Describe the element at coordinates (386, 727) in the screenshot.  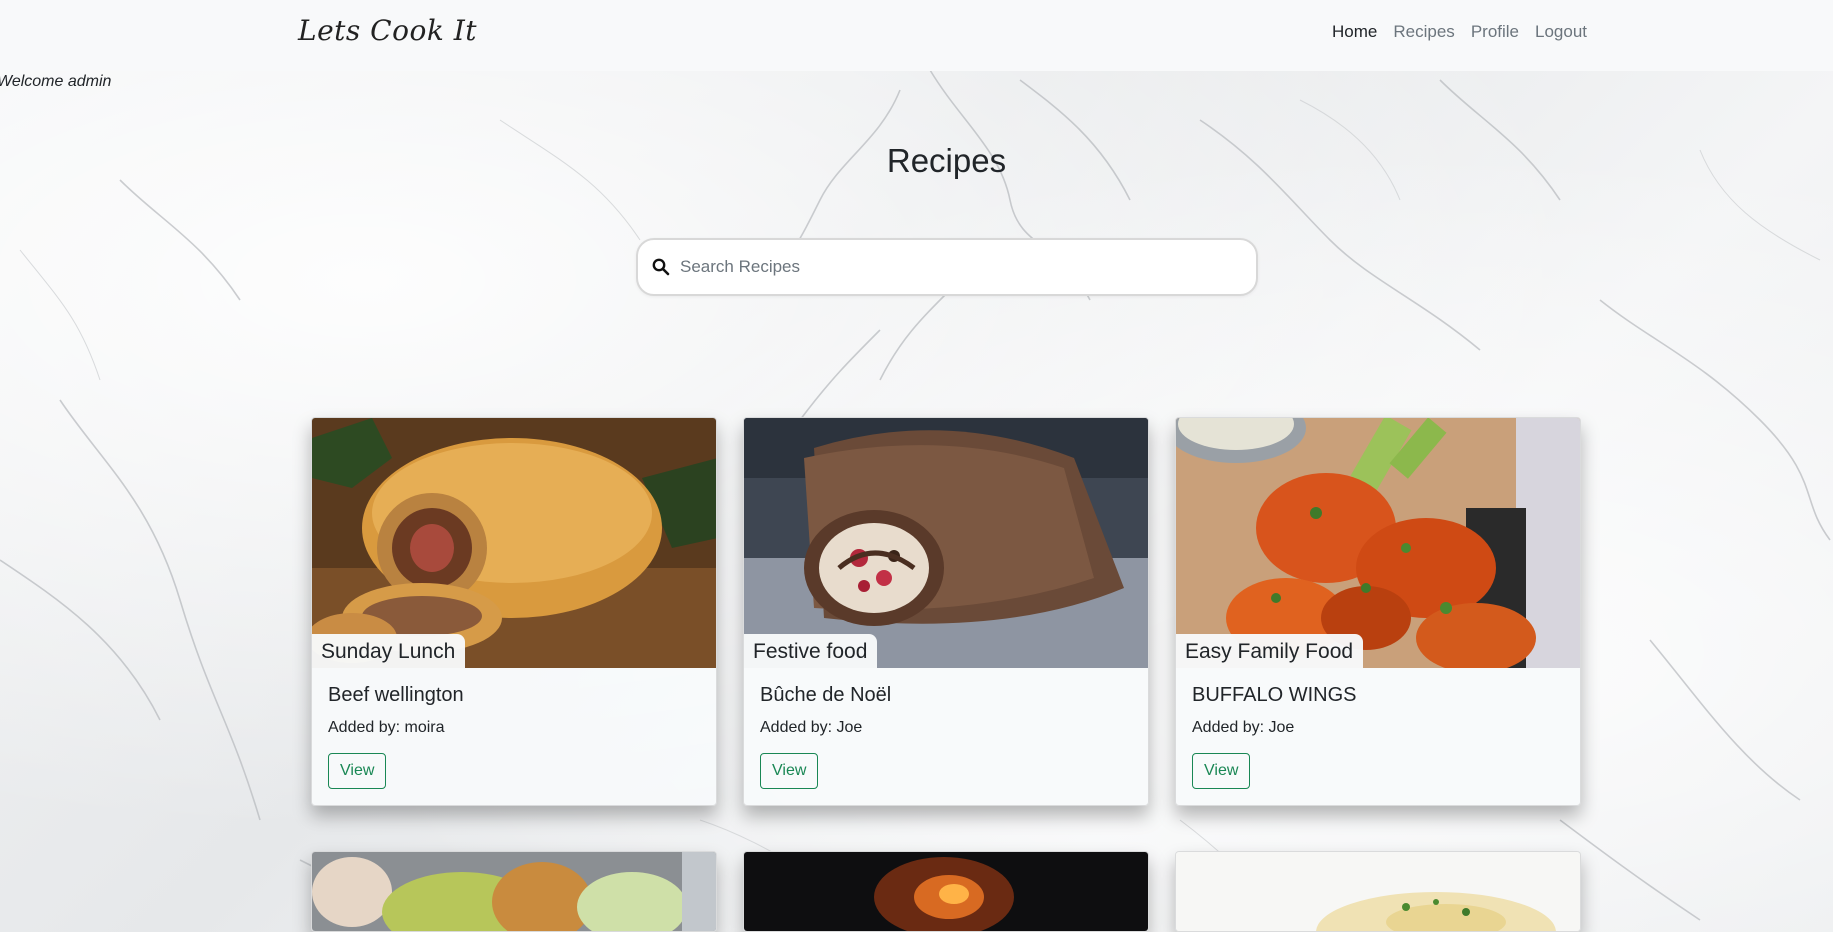
I see `recipe-author: Added by: moira` at that location.